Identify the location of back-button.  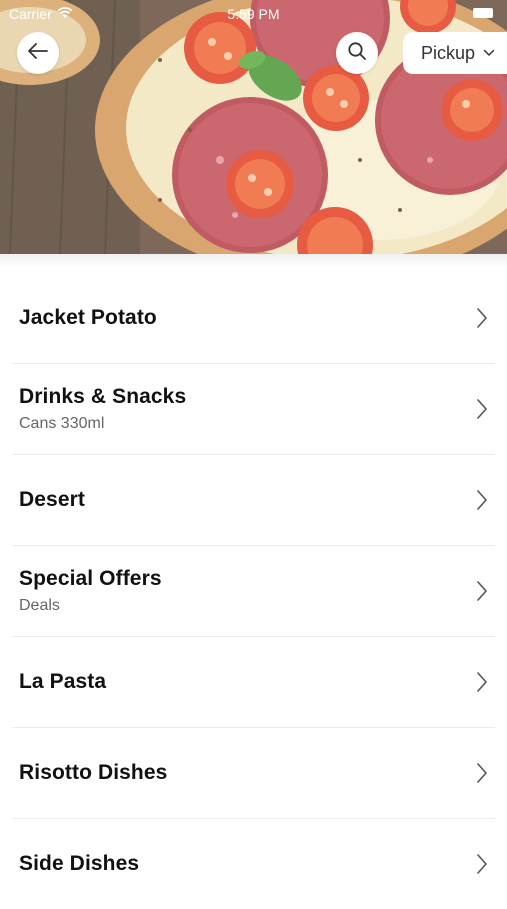
(38, 53).